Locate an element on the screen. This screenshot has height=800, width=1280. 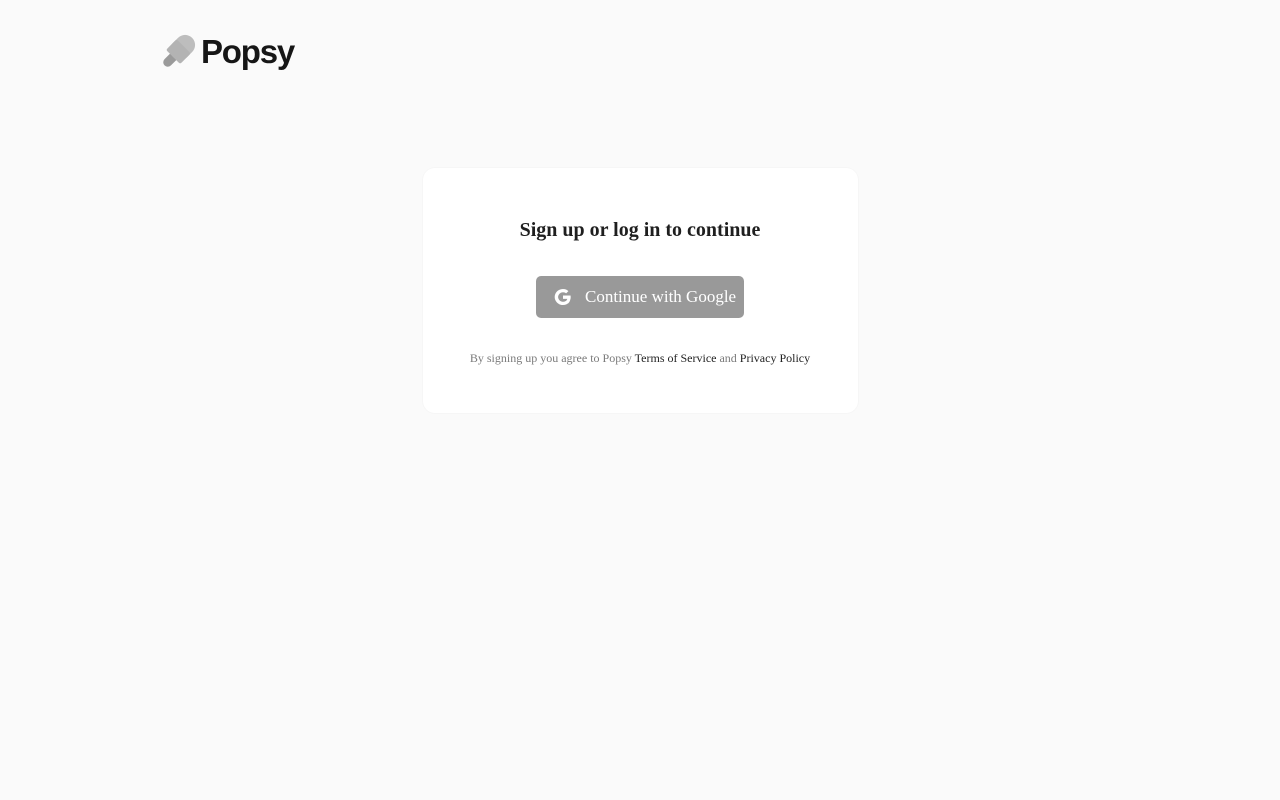
privacy-policy-link: Privacy Policy is located at coordinates (775, 358).